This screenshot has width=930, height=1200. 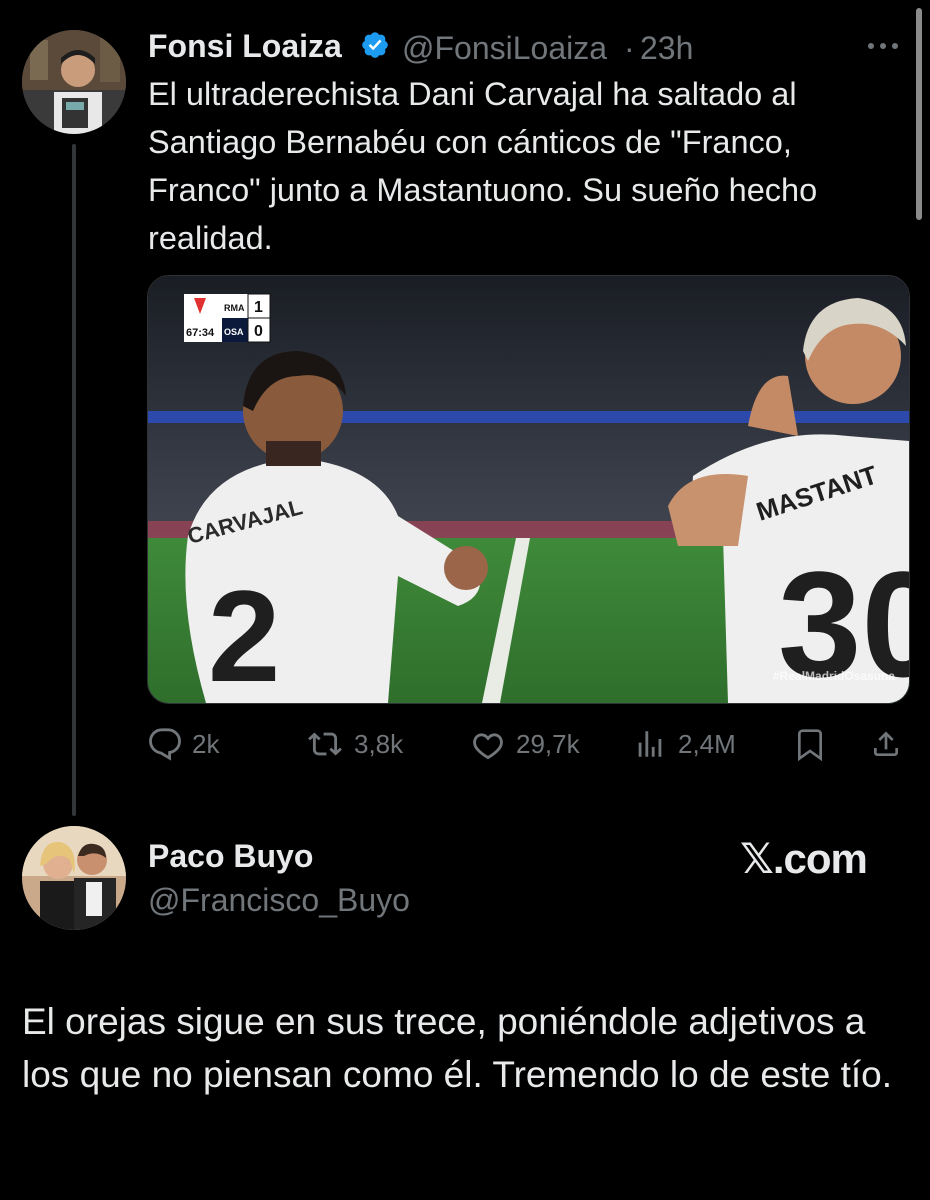 What do you see at coordinates (234, 332) in the screenshot?
I see `away-team: OSA` at bounding box center [234, 332].